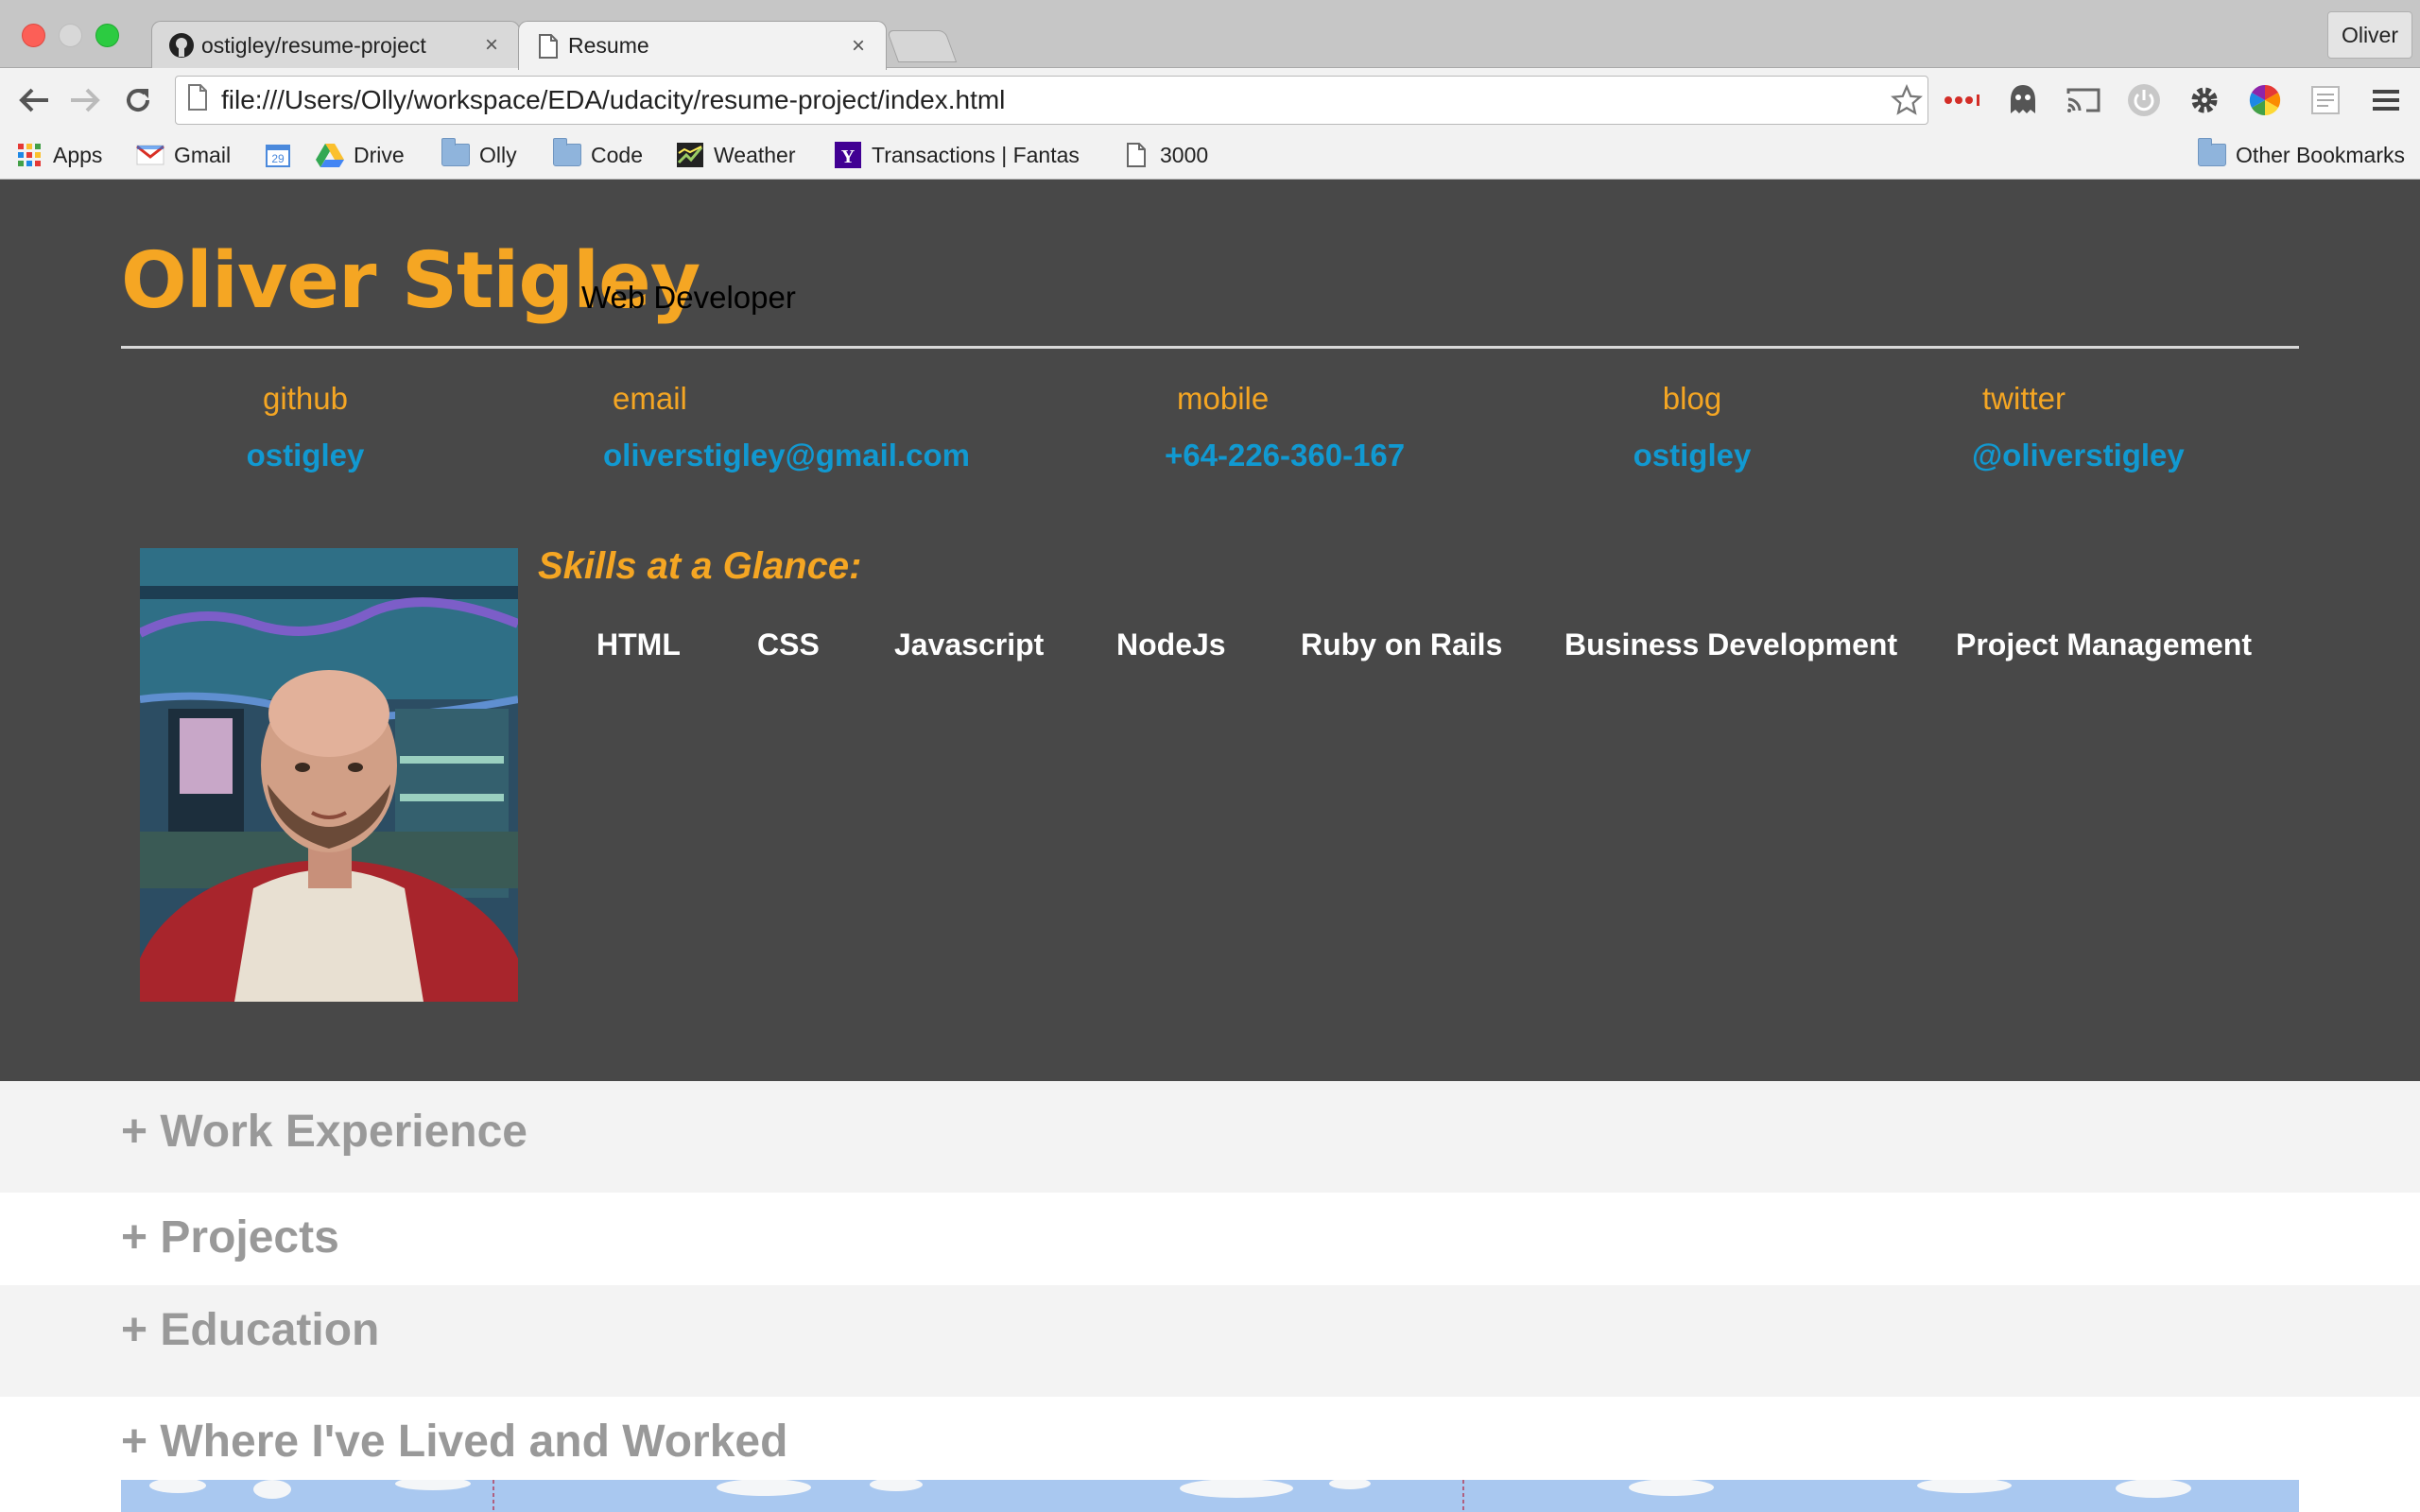 This screenshot has height=1512, width=2420. Describe the element at coordinates (29, 155) in the screenshot. I see `apps-grid-icon` at that location.